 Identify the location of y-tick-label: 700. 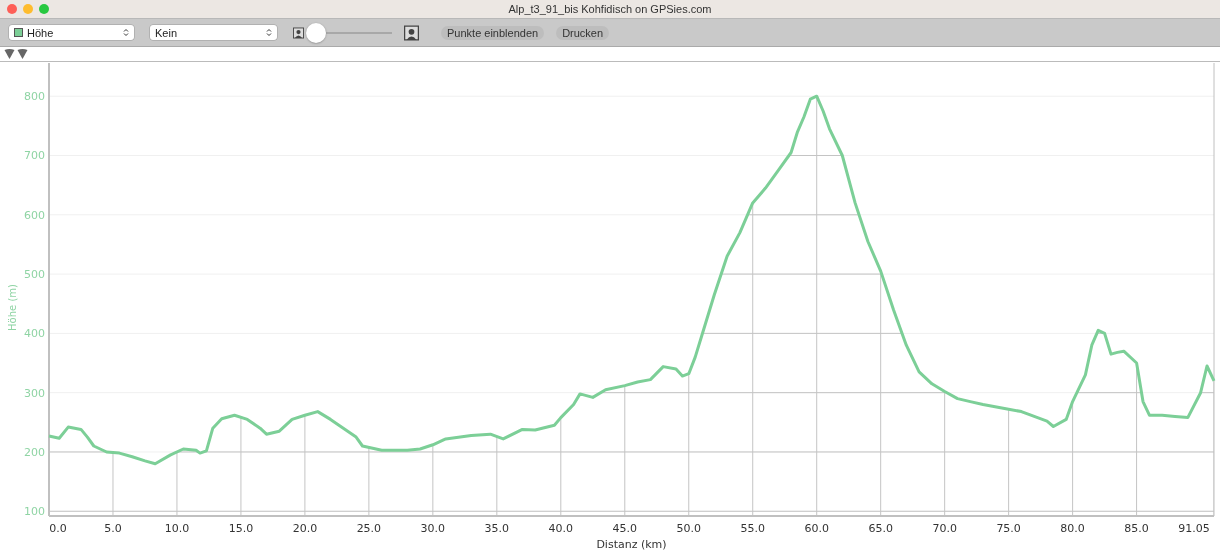
(34, 156).